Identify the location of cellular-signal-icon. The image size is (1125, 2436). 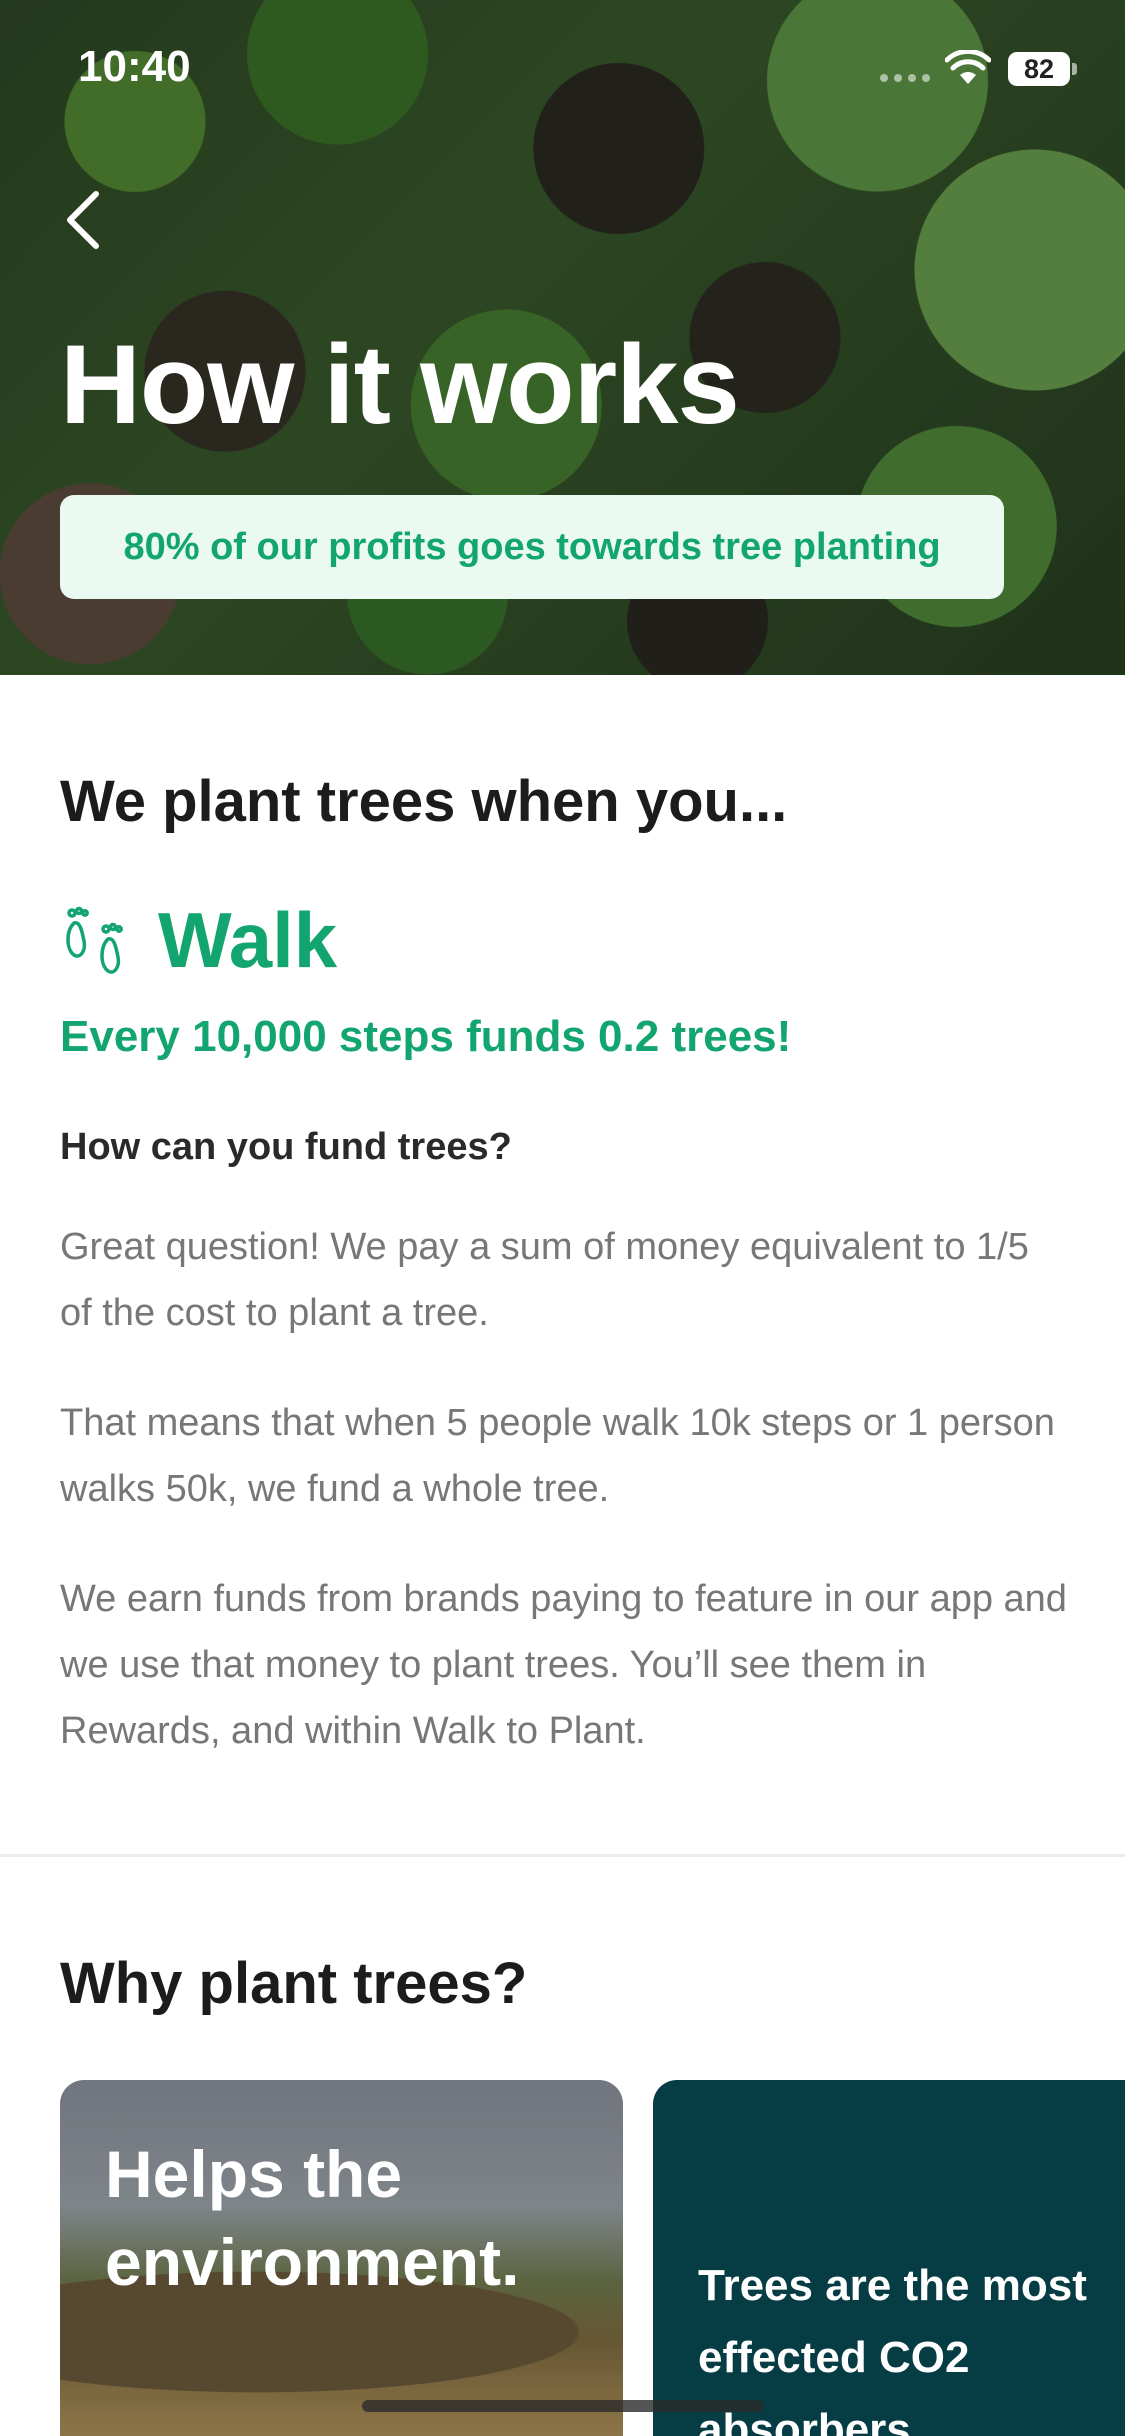
(905, 78).